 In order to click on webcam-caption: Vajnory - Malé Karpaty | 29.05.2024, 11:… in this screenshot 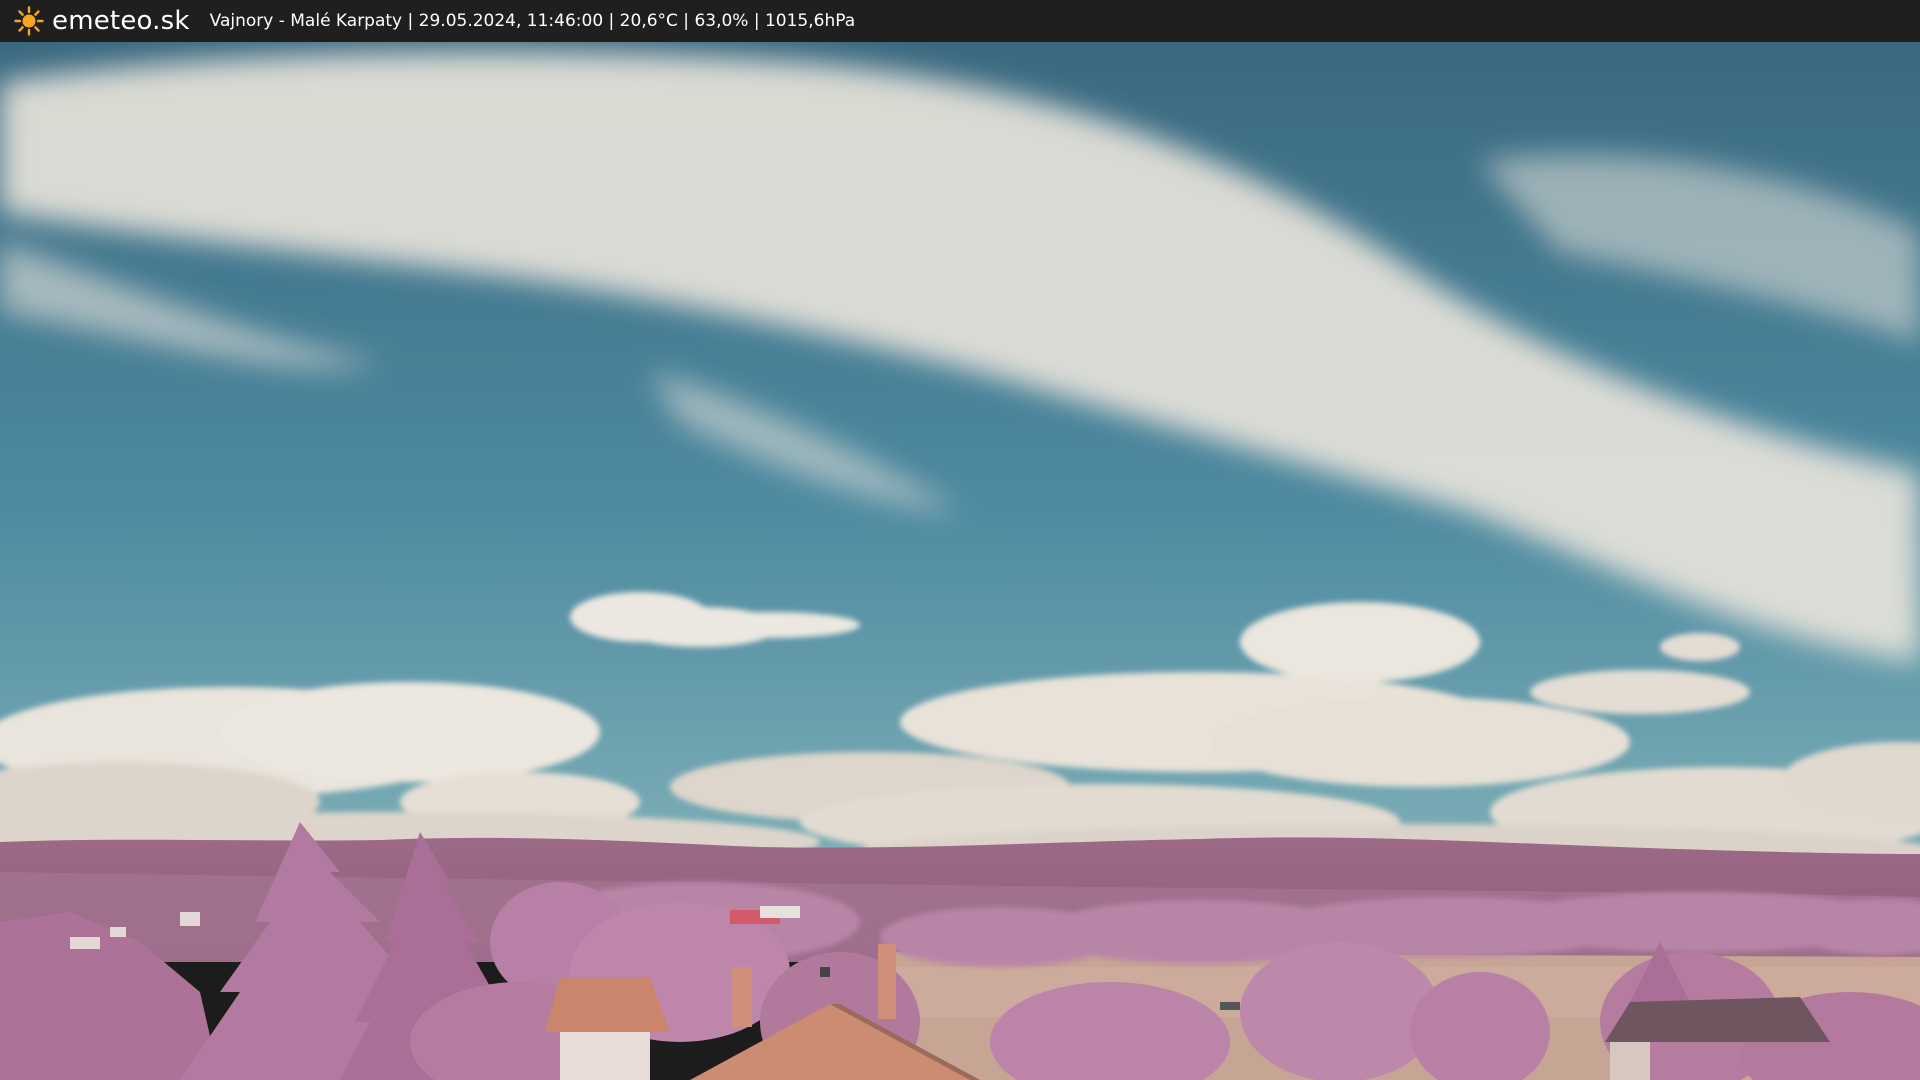, I will do `click(532, 21)`.